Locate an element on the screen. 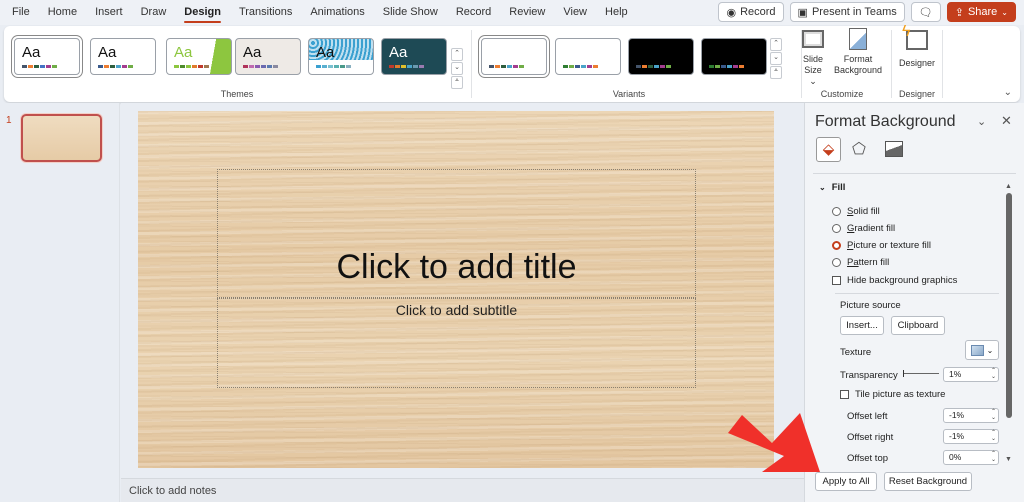 Image resolution: width=1024 pixels, height=502 pixels. picture-tab is located at coordinates (894, 149).